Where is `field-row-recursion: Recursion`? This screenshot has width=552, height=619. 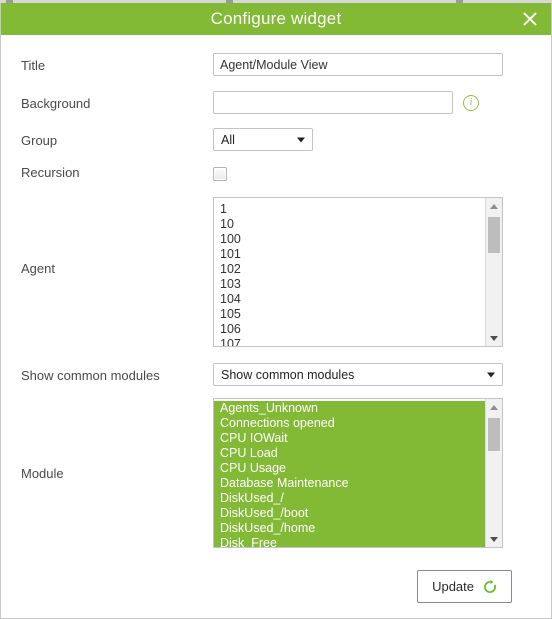
field-row-recursion: Recursion is located at coordinates (276, 173).